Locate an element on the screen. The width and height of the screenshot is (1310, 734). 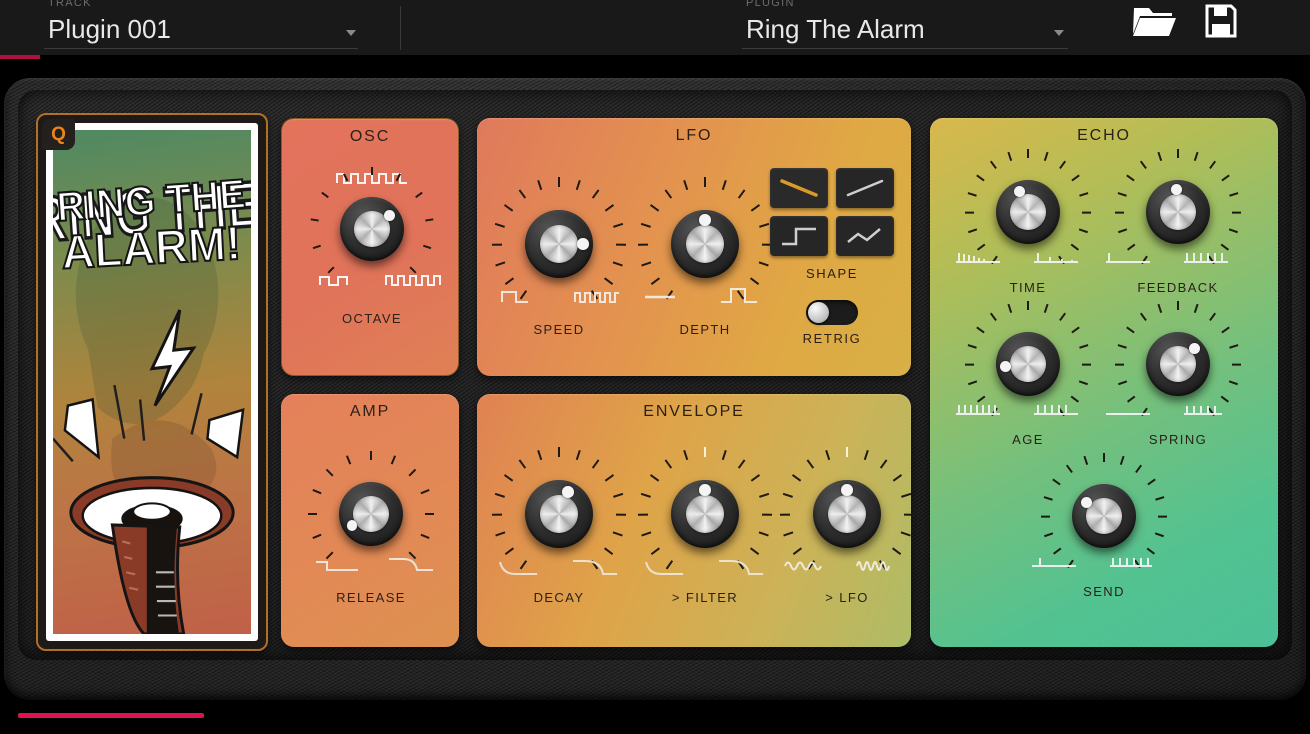
plugin-underline is located at coordinates (905, 48).